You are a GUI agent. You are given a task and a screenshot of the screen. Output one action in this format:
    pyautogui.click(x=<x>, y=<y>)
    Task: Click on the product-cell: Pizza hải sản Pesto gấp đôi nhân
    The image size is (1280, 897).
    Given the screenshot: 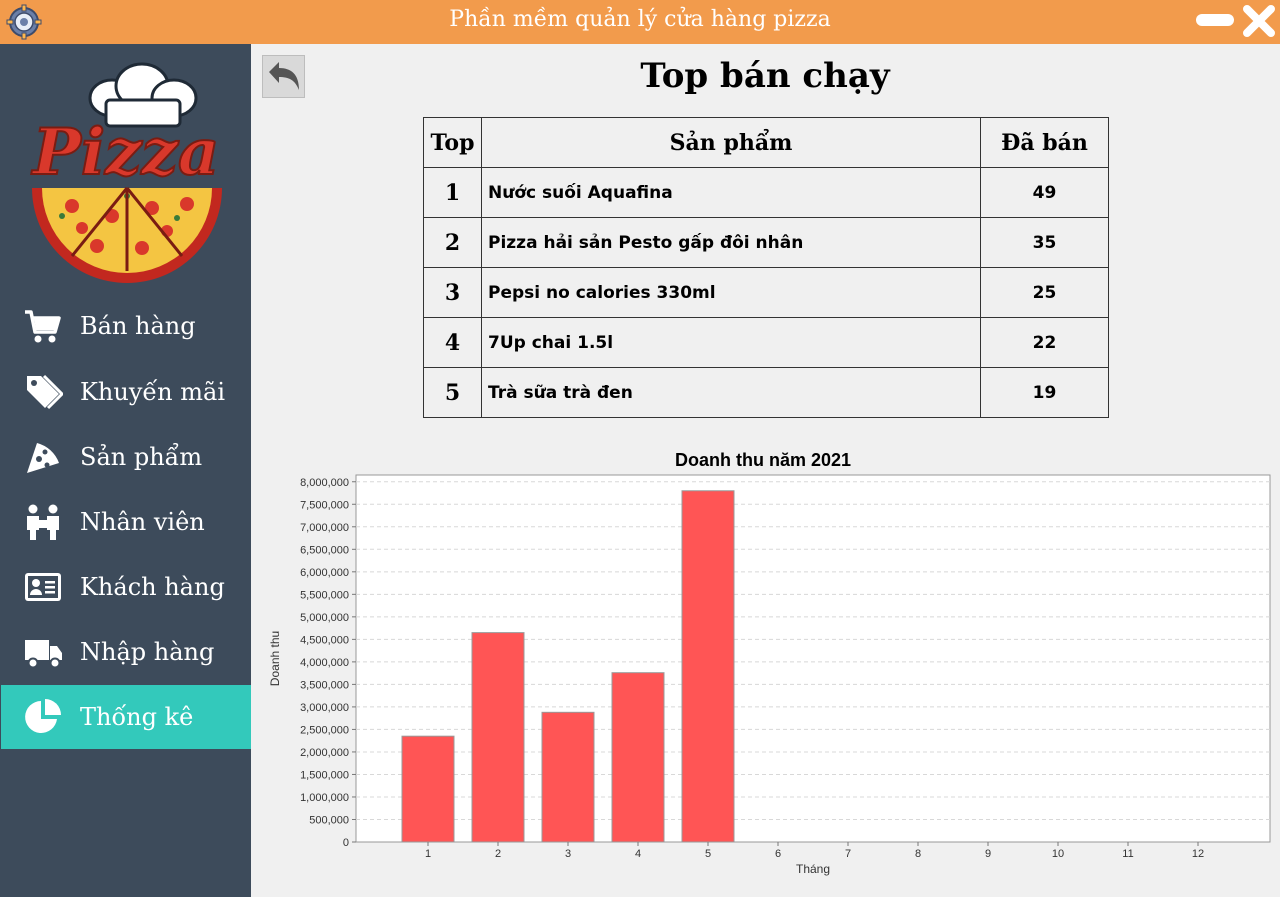 What is the action you would take?
    pyautogui.click(x=731, y=242)
    